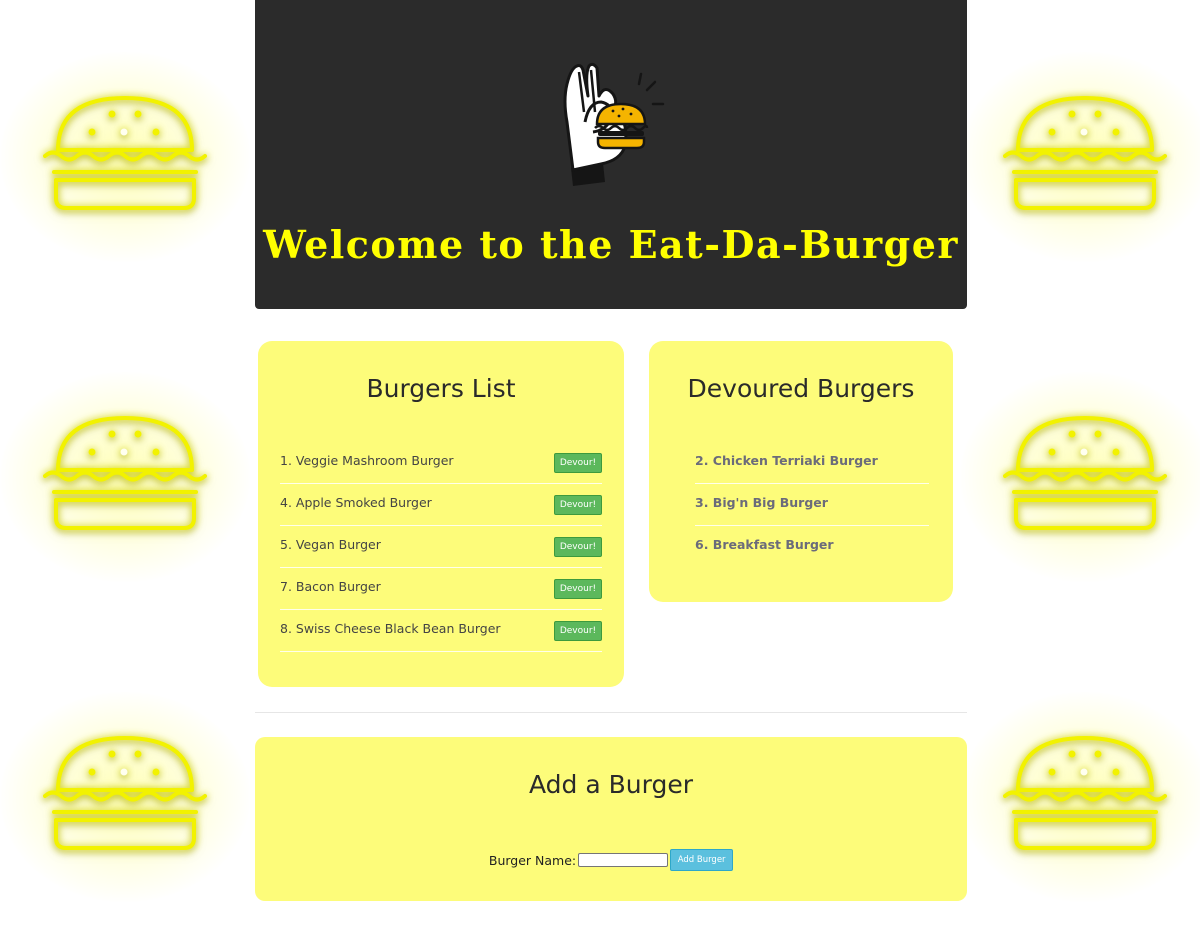 The height and width of the screenshot is (942, 1200). I want to click on ok-hand-burger-icon, so click(611, 125).